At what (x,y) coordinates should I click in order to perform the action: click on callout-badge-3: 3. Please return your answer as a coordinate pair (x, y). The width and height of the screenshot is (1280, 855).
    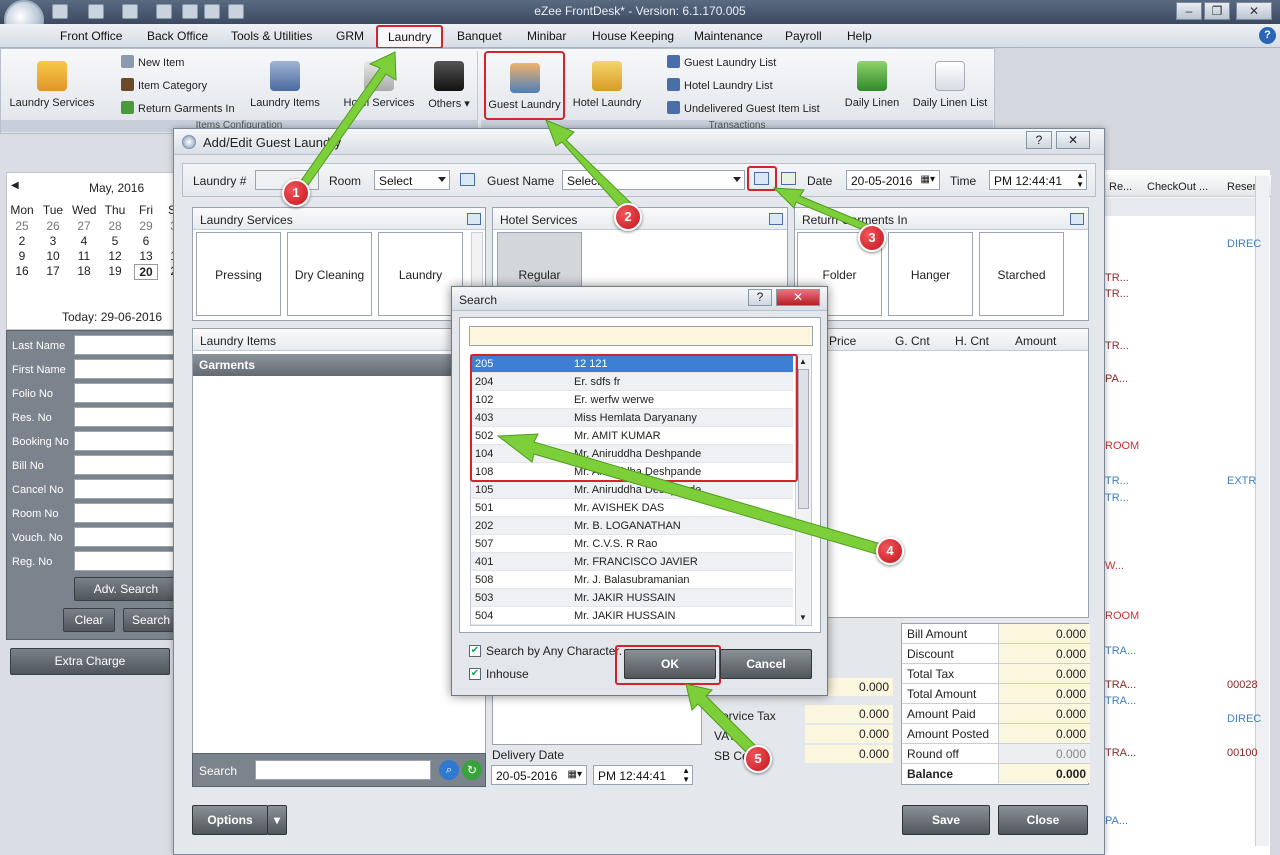
    Looking at the image, I should click on (872, 238).